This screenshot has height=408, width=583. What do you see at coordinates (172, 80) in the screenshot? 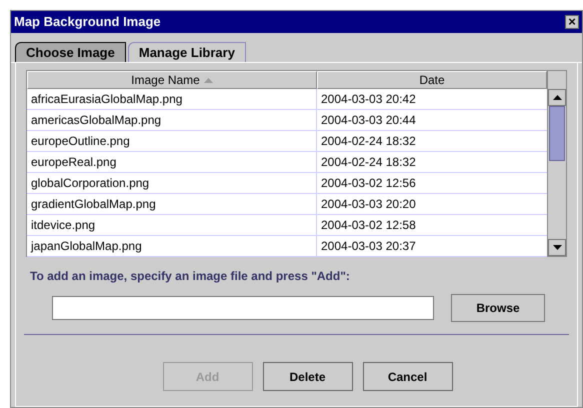
I see `column-header: Image Name` at bounding box center [172, 80].